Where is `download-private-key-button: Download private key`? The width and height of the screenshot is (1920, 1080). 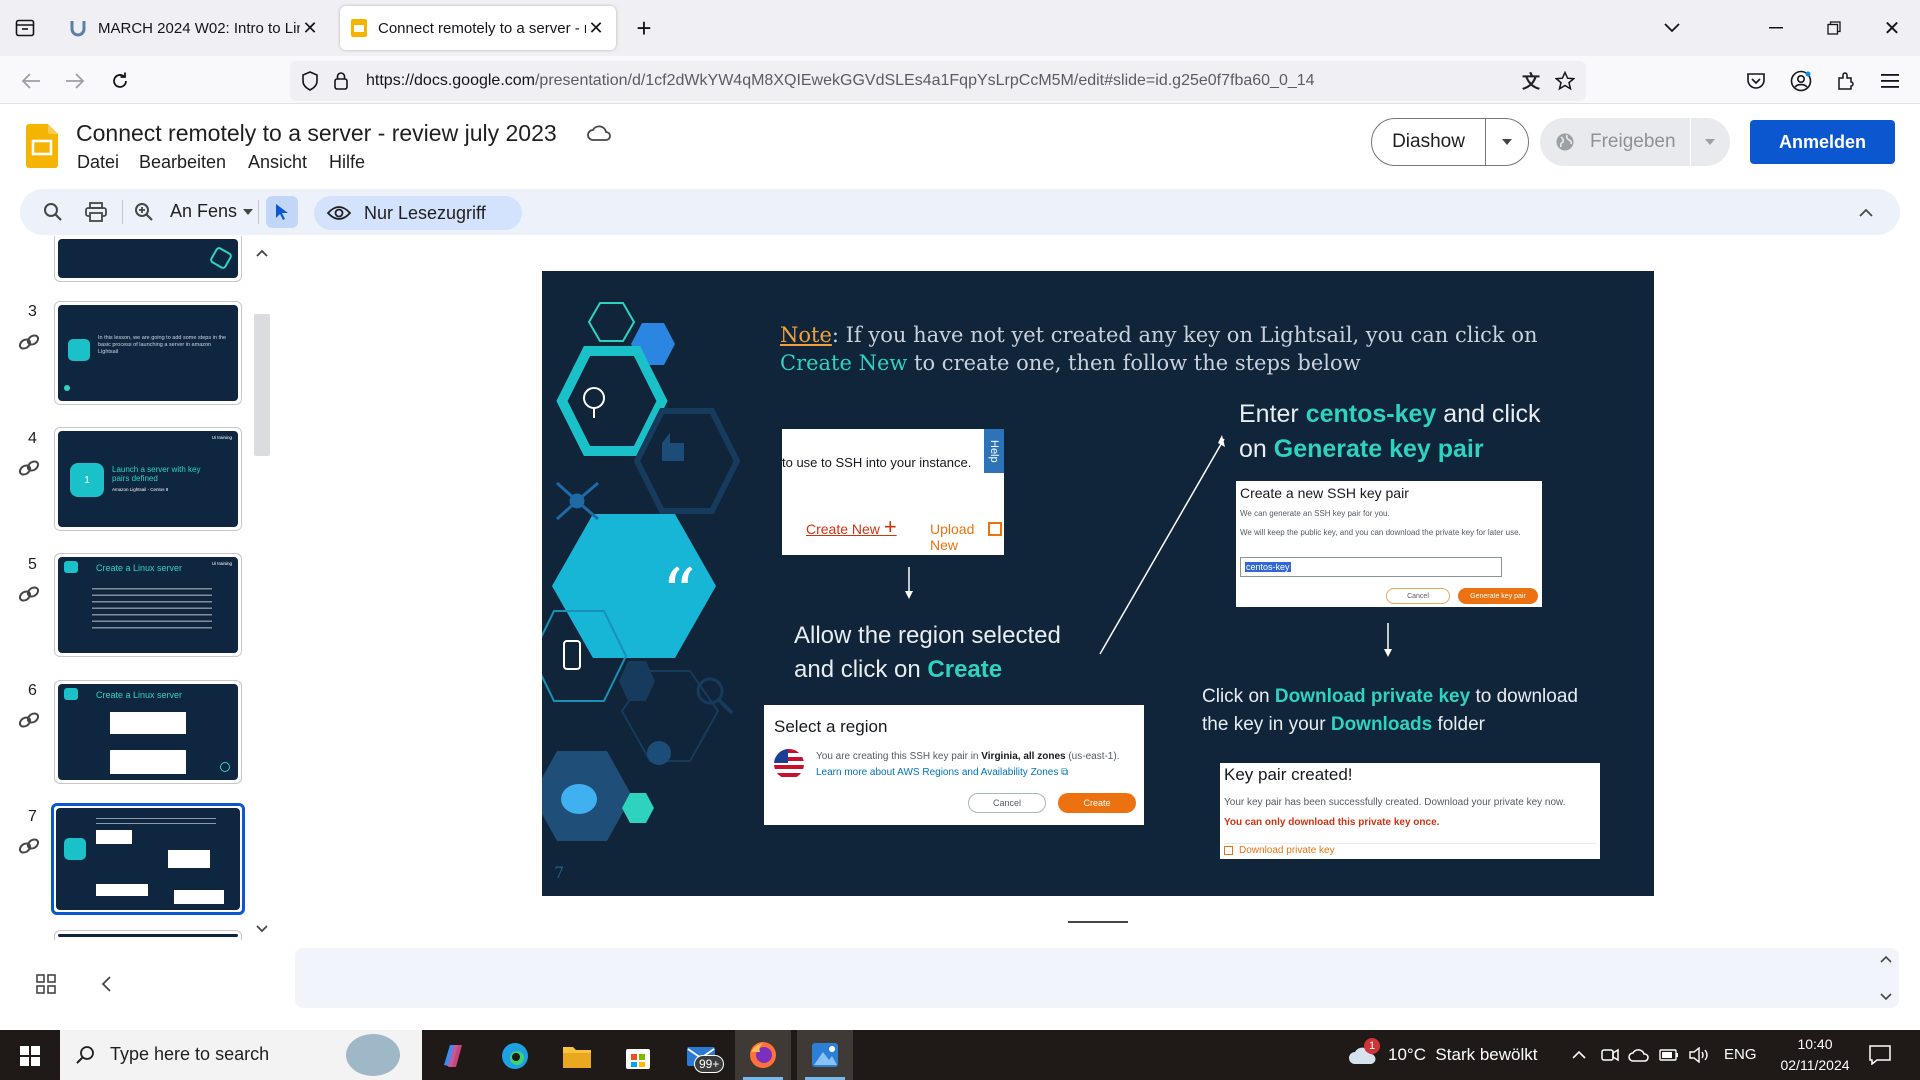
download-private-key-button: Download private key is located at coordinates (1279, 850).